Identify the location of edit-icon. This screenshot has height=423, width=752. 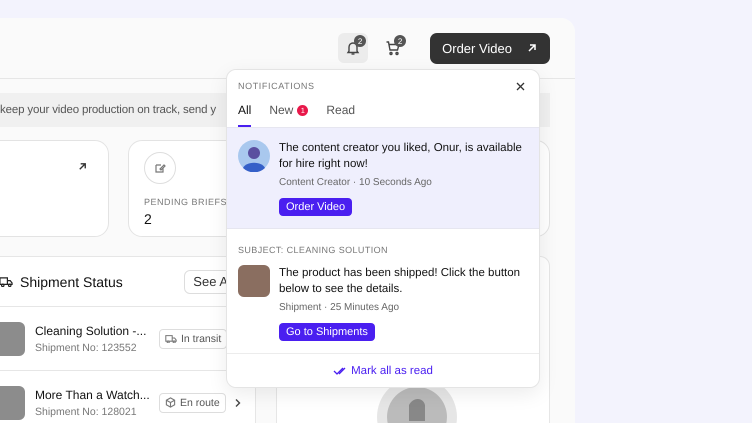
(160, 168).